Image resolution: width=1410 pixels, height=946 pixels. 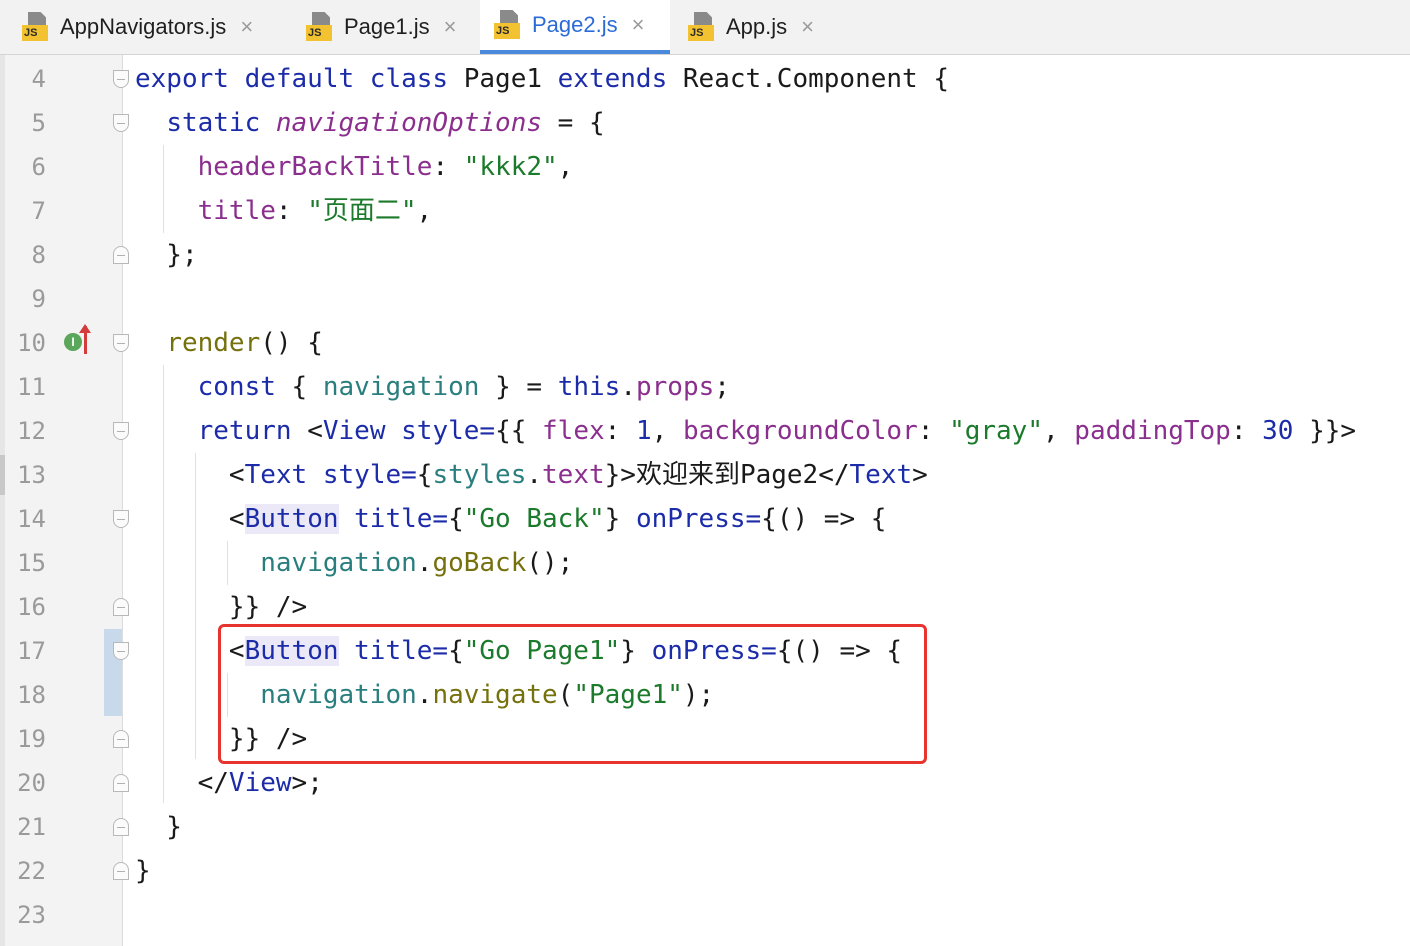 I want to click on token: title=, so click(x=401, y=519).